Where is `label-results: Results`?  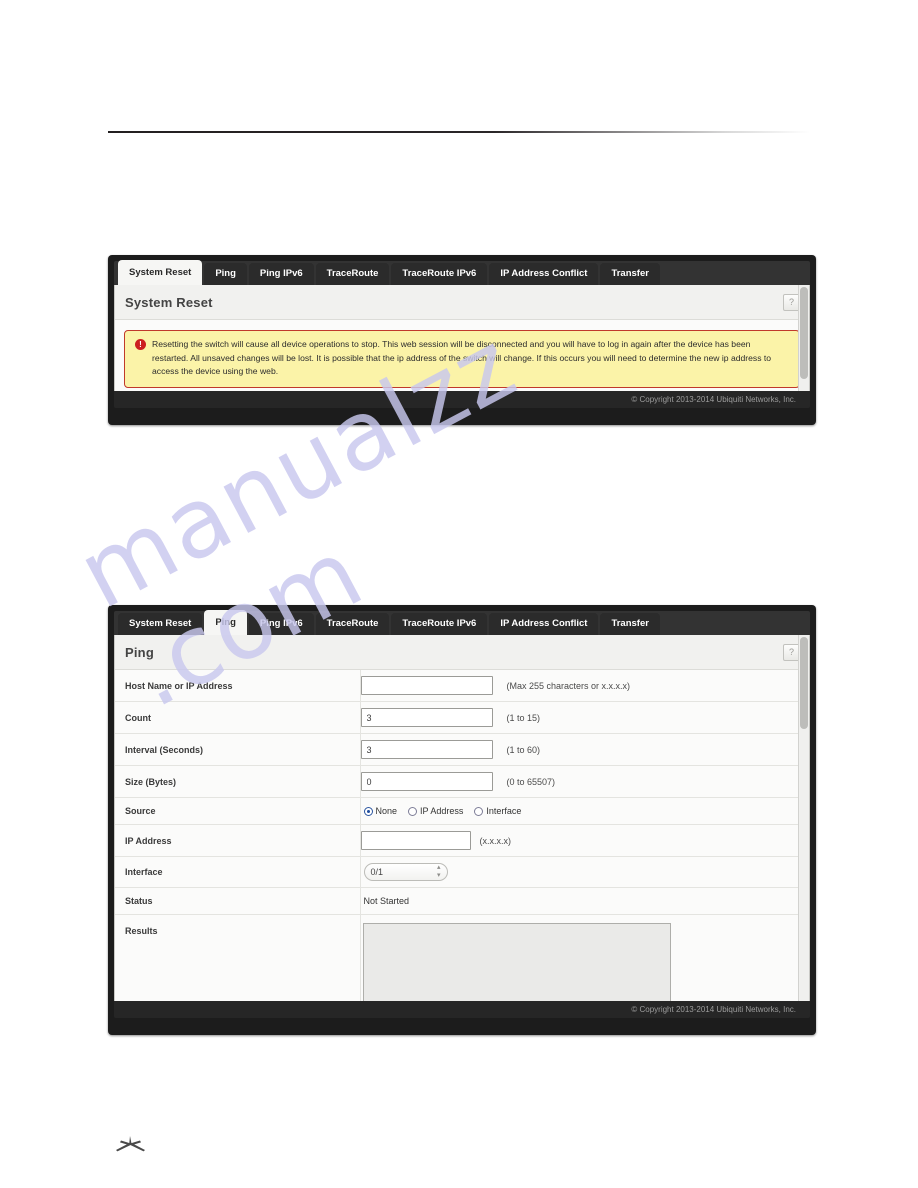 label-results: Results is located at coordinates (238, 957).